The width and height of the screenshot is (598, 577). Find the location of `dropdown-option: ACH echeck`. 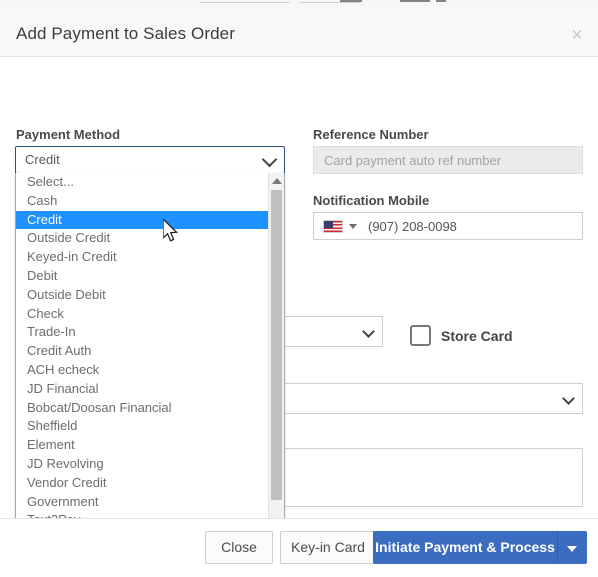

dropdown-option: ACH echeck is located at coordinates (142, 370).